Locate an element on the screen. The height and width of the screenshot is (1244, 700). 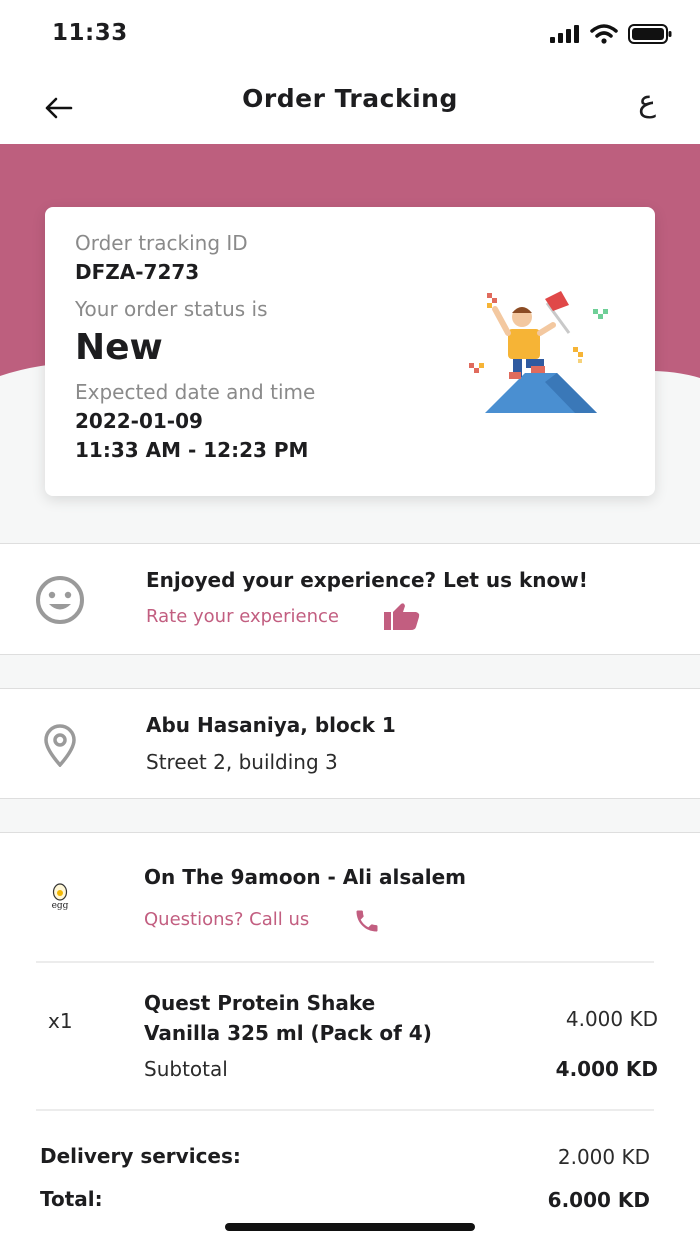
address-line-2: Street 2, building 3 is located at coordinates (242, 762).